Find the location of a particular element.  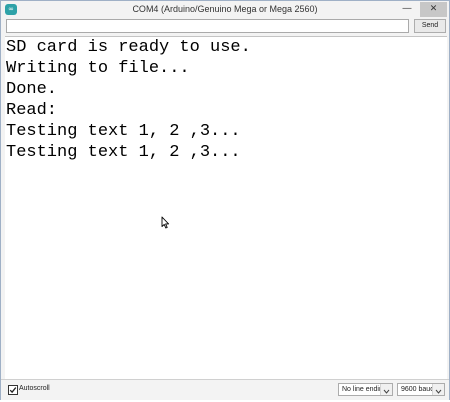

autoscroll-label: Autoscroll is located at coordinates (34, 389).